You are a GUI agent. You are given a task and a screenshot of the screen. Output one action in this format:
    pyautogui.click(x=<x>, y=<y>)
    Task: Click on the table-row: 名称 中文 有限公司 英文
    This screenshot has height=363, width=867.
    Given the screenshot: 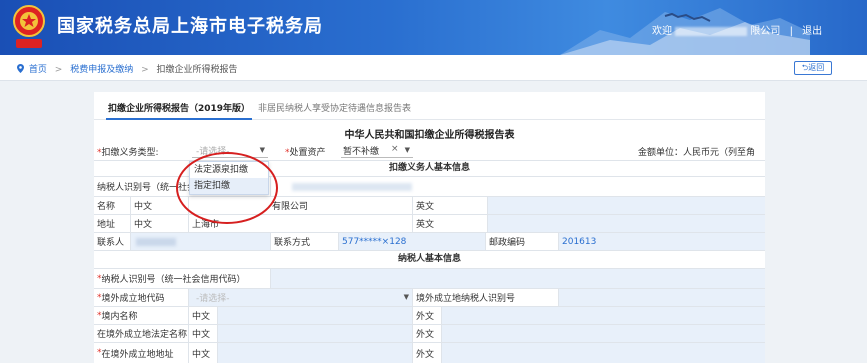 What is the action you would take?
    pyautogui.click(x=429, y=205)
    